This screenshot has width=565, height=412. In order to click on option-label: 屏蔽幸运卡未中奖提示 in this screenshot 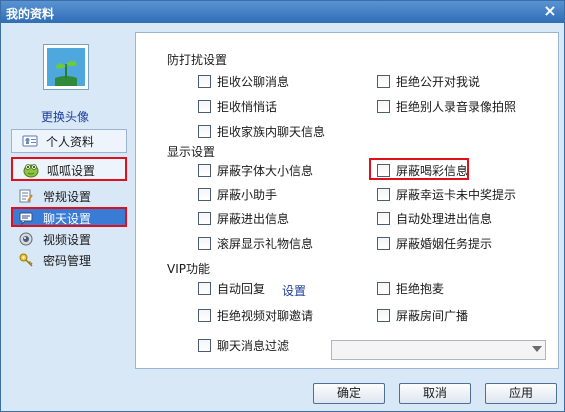, I will do `click(456, 195)`.